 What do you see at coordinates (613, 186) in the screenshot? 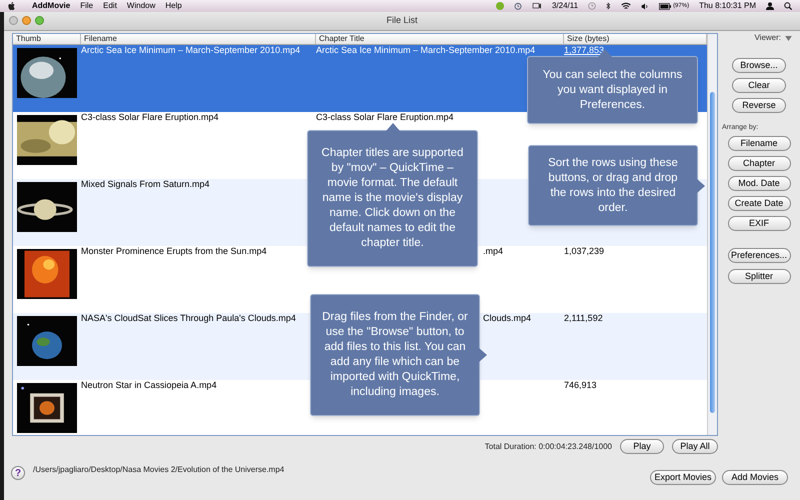
I see `tooltip-text: Sort the rows using these buttons, or drag and drop the rows into the desired order.` at bounding box center [613, 186].